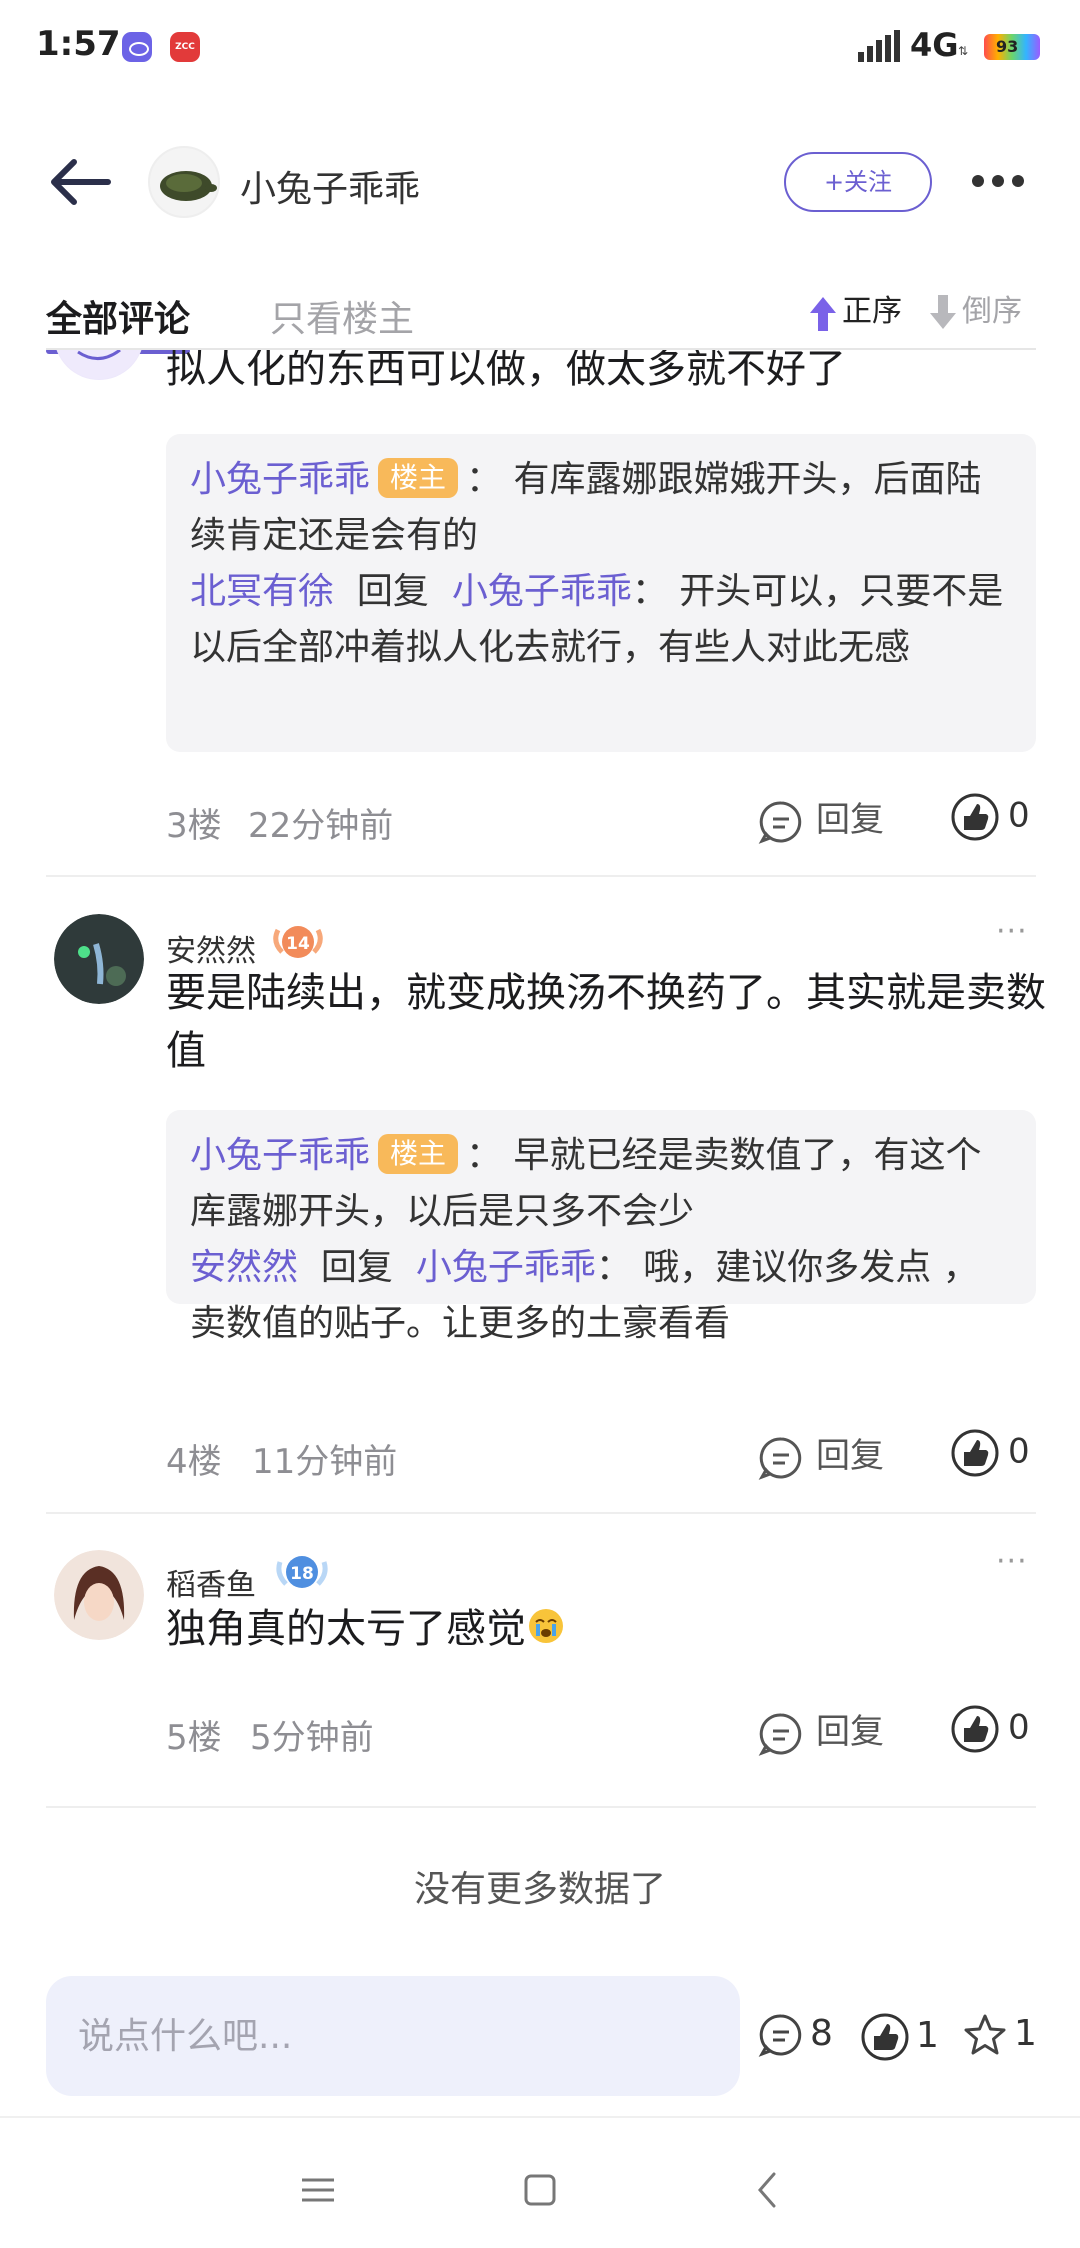  I want to click on more-options-icon, so click(1000, 181).